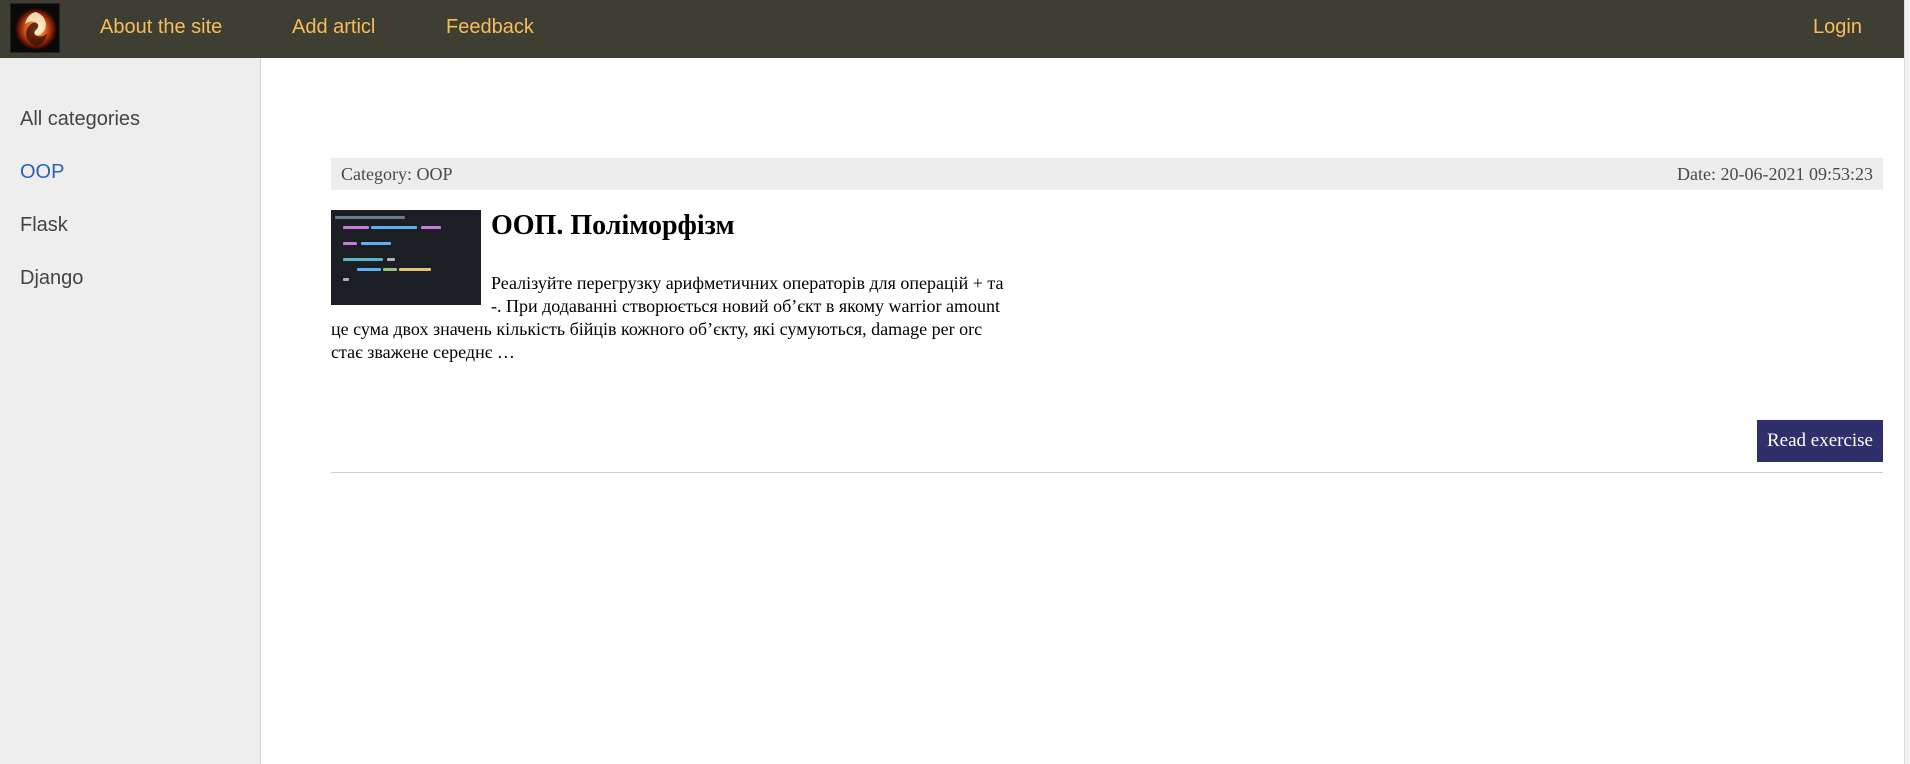 This screenshot has height=764, width=1910. Describe the element at coordinates (44, 225) in the screenshot. I see `sidebar-item-flask: Flask` at that location.